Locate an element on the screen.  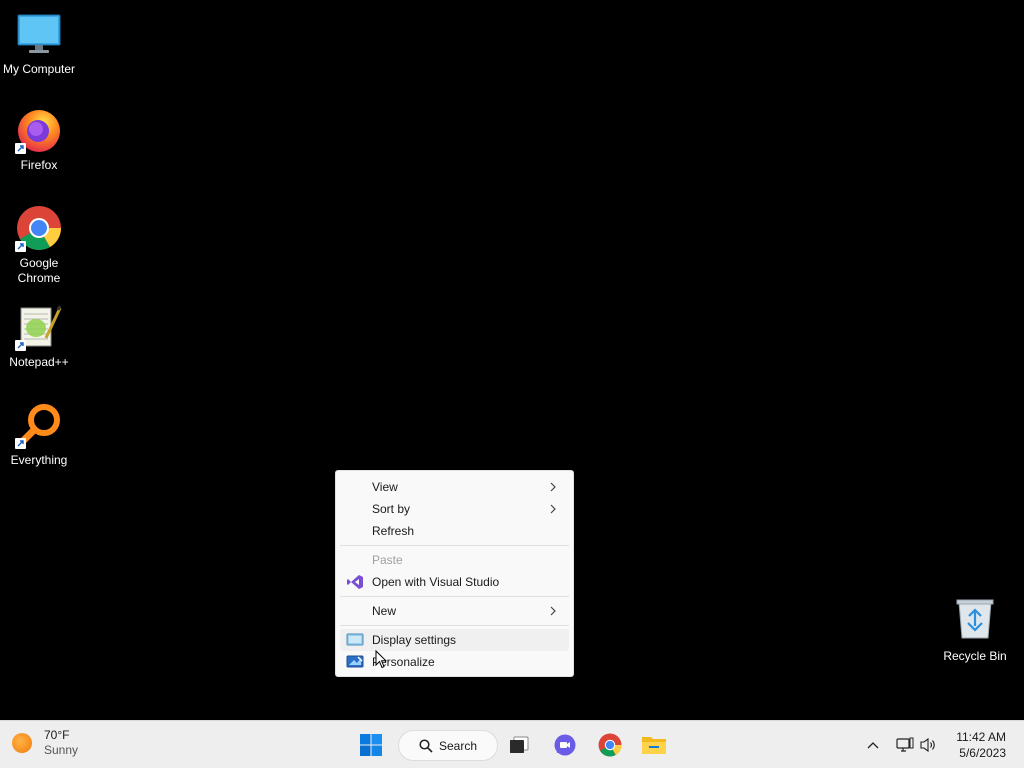
desktop-icon-notepadpp: Notepad++ is located at coordinates (39, 336).